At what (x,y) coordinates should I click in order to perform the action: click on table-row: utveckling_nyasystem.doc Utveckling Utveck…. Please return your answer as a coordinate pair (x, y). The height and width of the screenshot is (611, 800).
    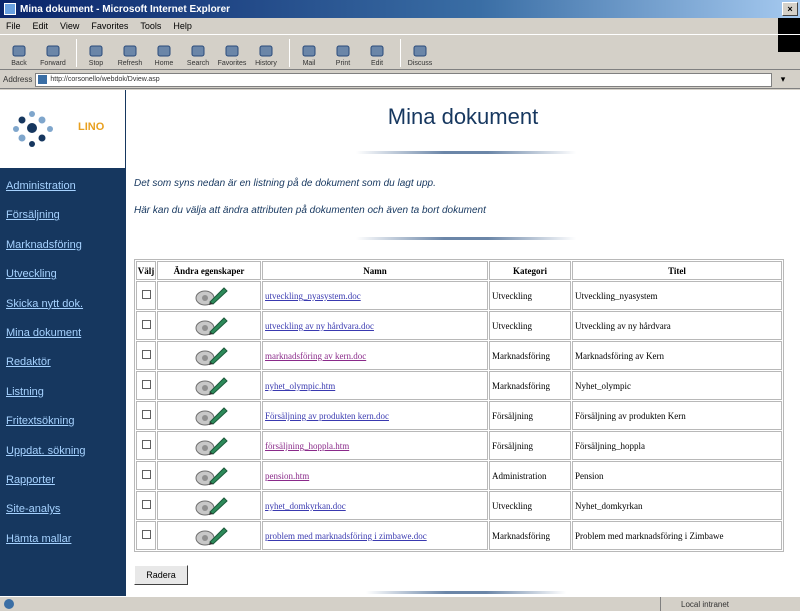
    Looking at the image, I should click on (459, 295).